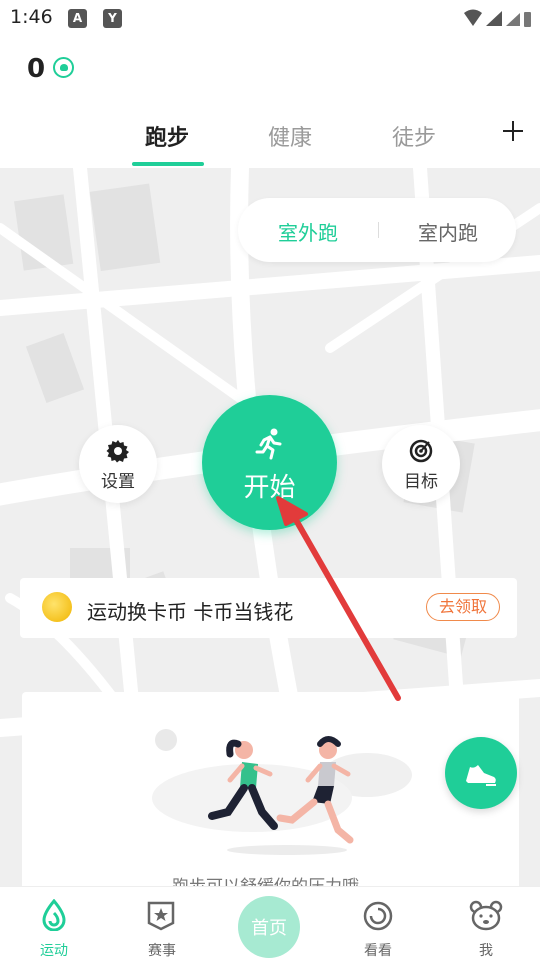 This screenshot has height=961, width=540. What do you see at coordinates (448, 231) in the screenshot?
I see `indoor-run-option: 室内跑` at bounding box center [448, 231].